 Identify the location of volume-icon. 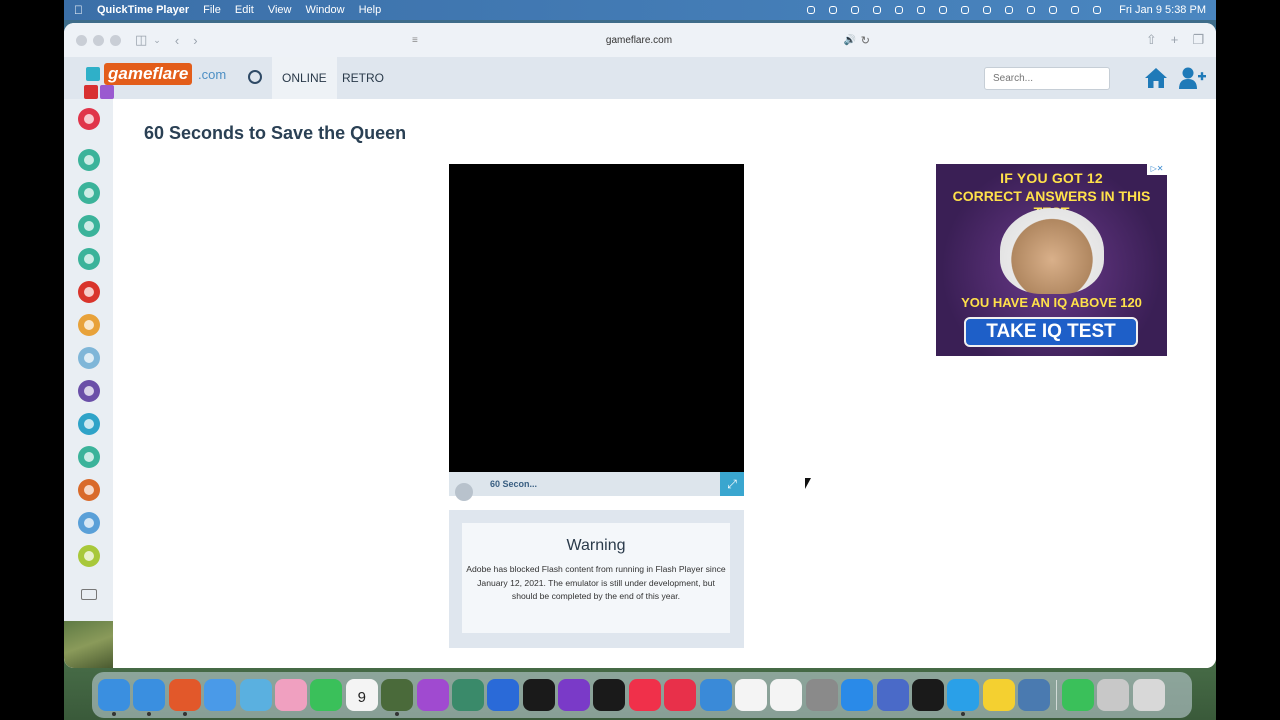
(921, 10).